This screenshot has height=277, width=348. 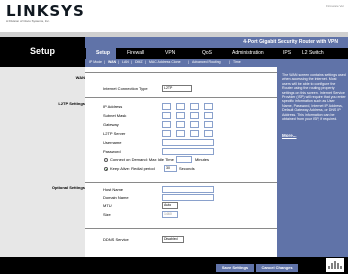 I want to click on cisco-logo, so click(x=335, y=265).